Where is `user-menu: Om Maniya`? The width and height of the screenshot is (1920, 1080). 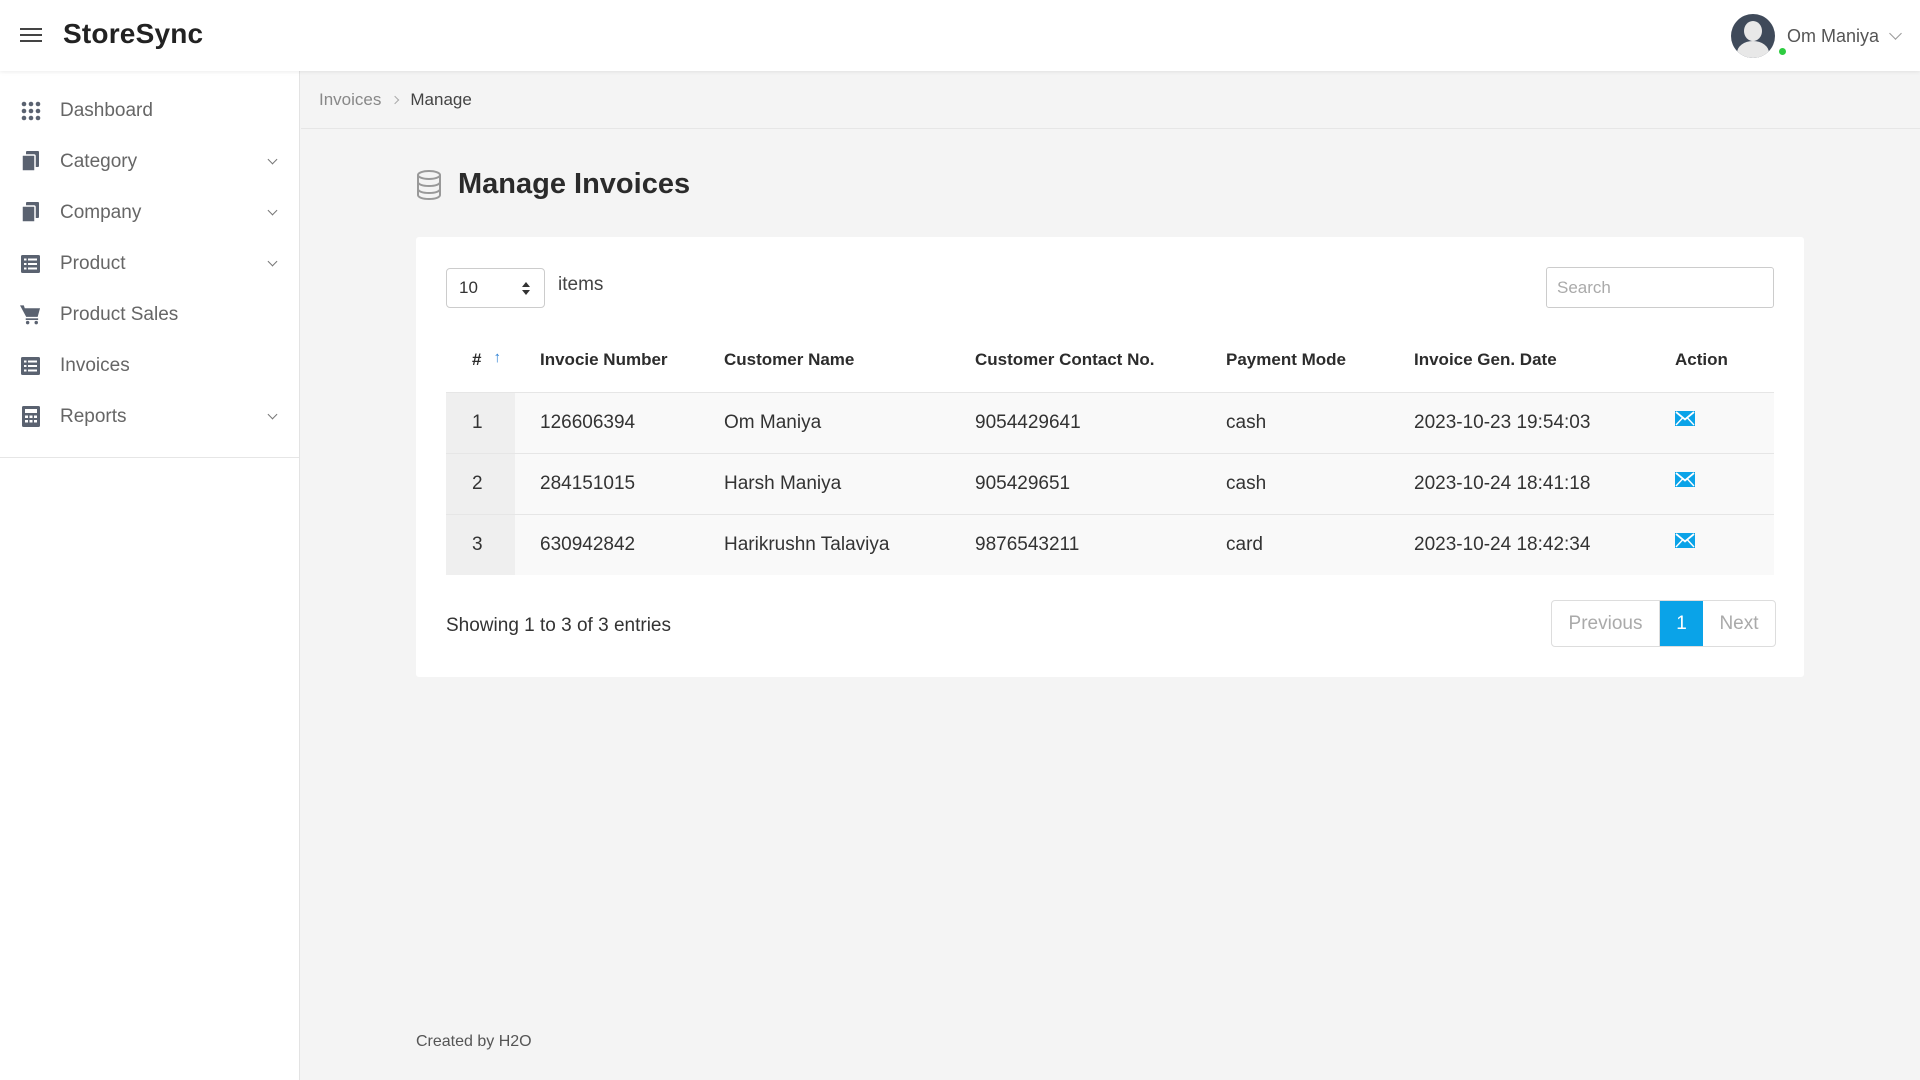 user-menu: Om Maniya is located at coordinates (1816, 36).